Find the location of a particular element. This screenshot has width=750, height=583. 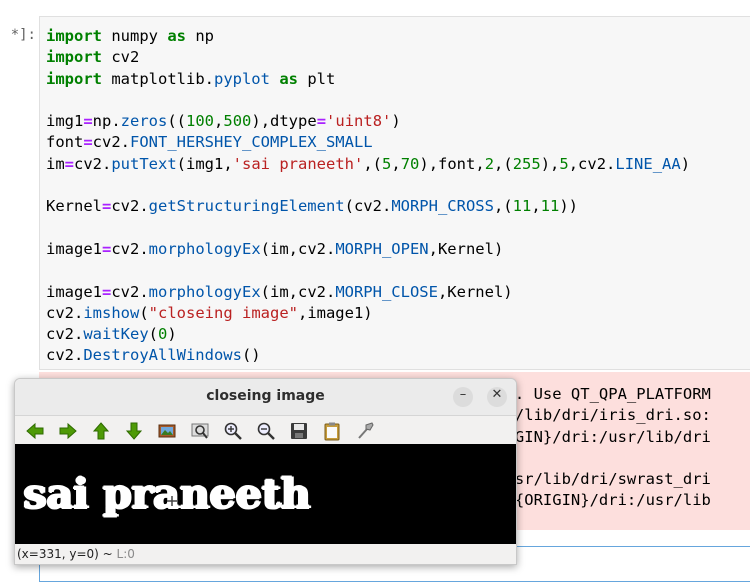

code-token: ),dtype is located at coordinates (284, 121).